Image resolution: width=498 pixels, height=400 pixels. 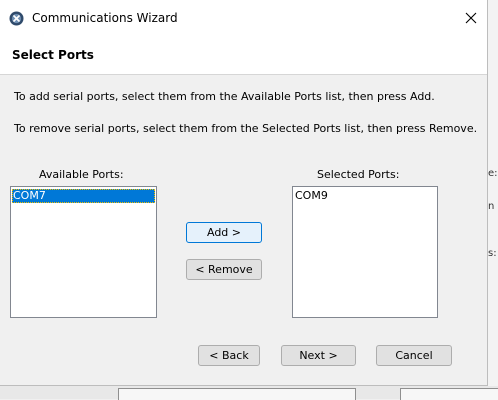 What do you see at coordinates (16, 18) in the screenshot?
I see `wizard-app-icon` at bounding box center [16, 18].